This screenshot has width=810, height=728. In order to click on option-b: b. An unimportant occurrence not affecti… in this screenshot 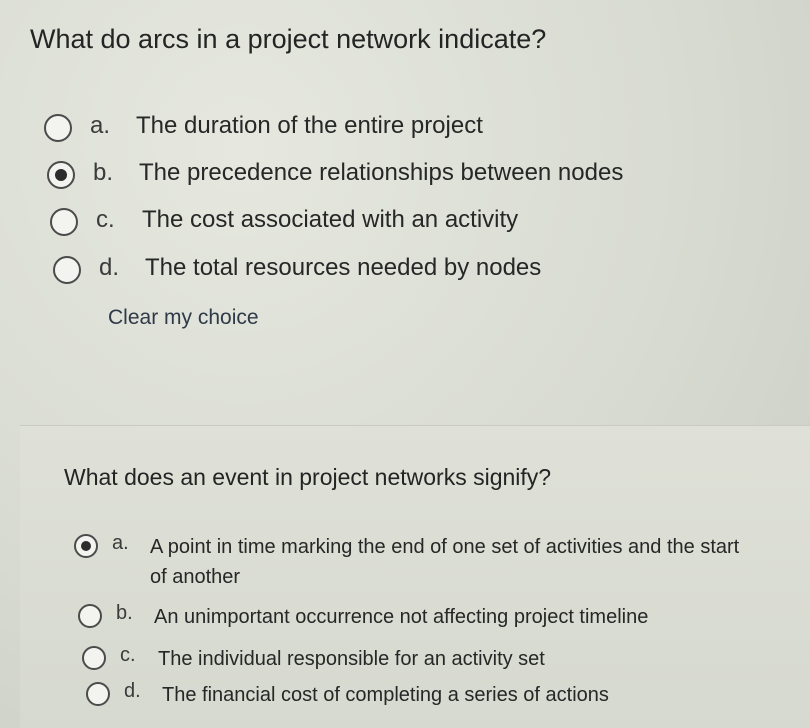, I will do `click(416, 617)`.